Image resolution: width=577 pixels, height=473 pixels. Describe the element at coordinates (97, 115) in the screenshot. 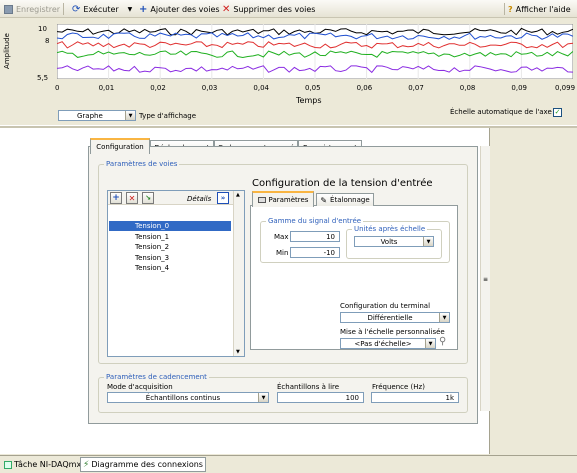

I see `display-type-select: Graphe ▼` at that location.